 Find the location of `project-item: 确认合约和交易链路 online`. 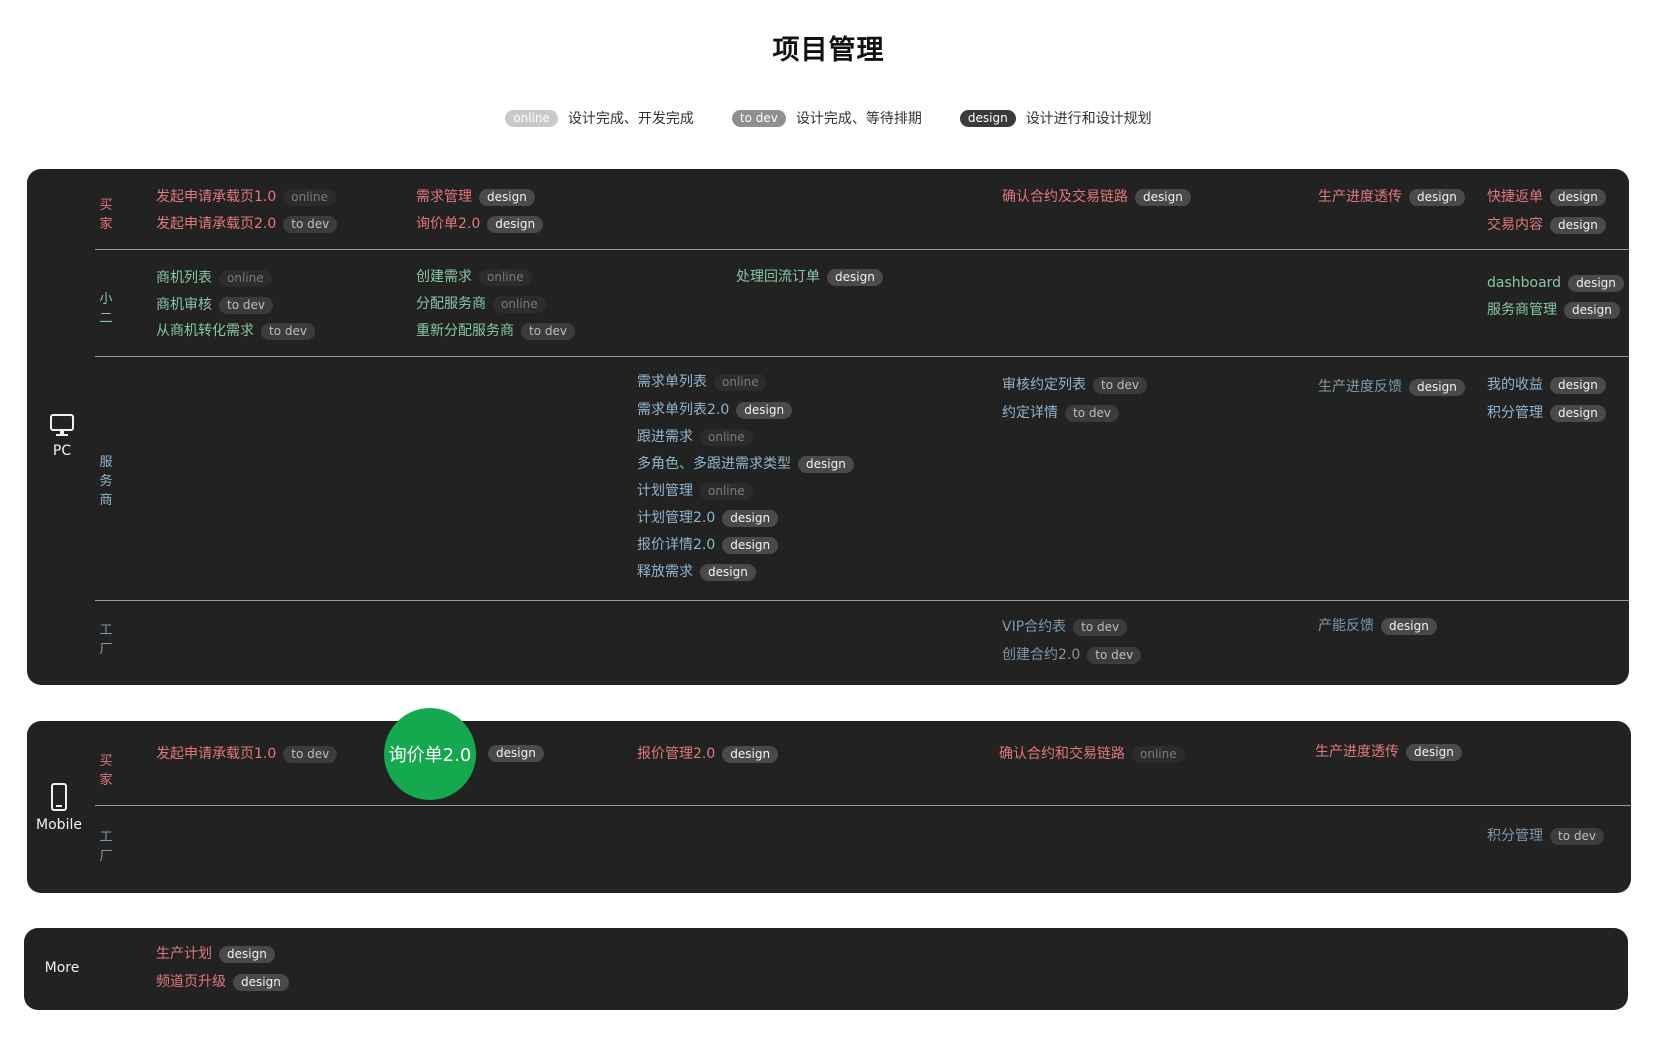

project-item: 确认合约和交易链路 online is located at coordinates (1092, 754).